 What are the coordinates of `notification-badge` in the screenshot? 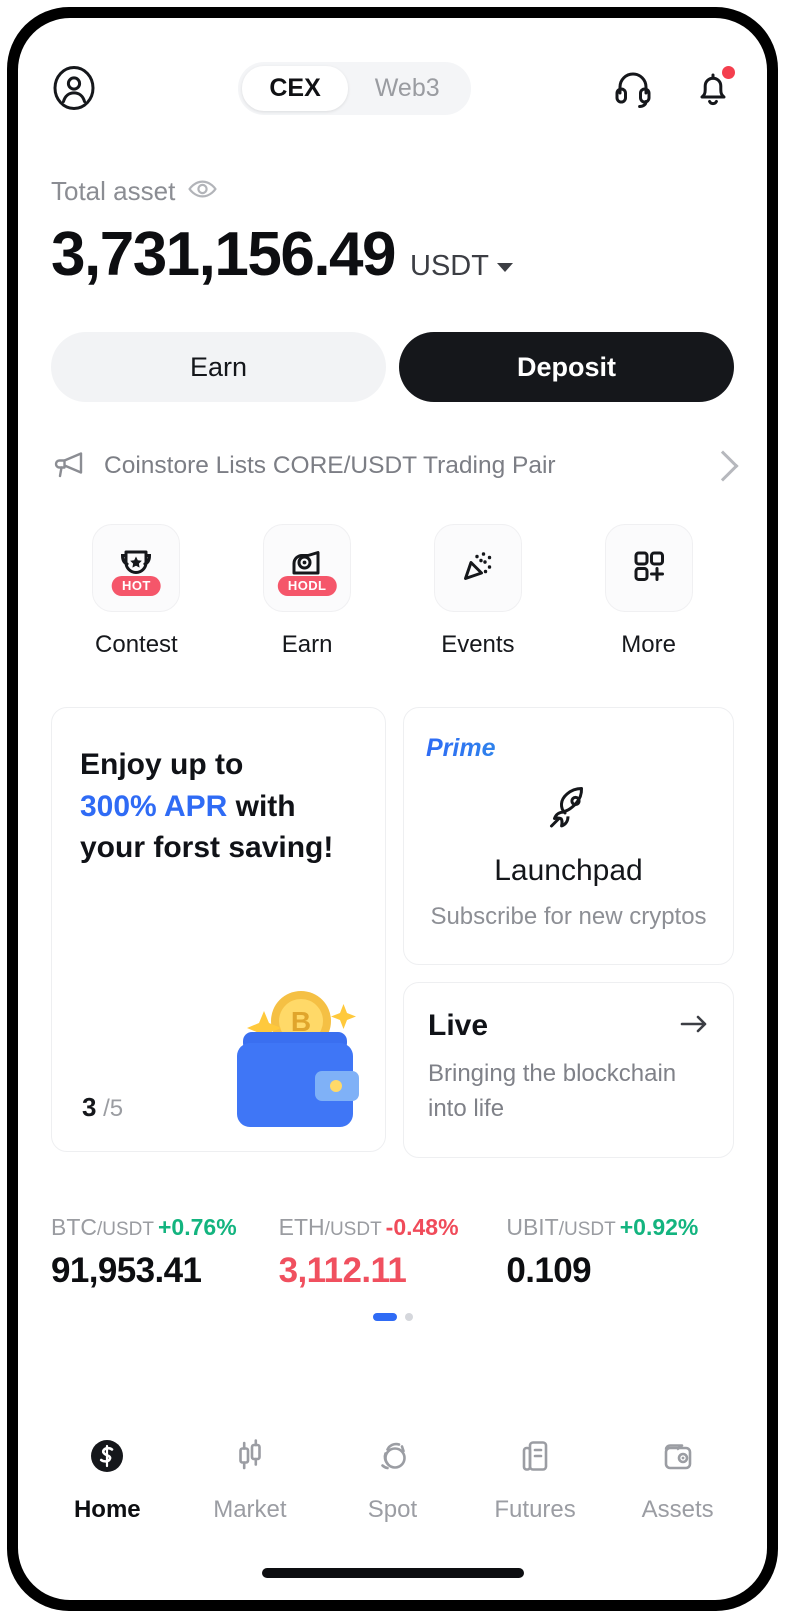 It's located at (728, 72).